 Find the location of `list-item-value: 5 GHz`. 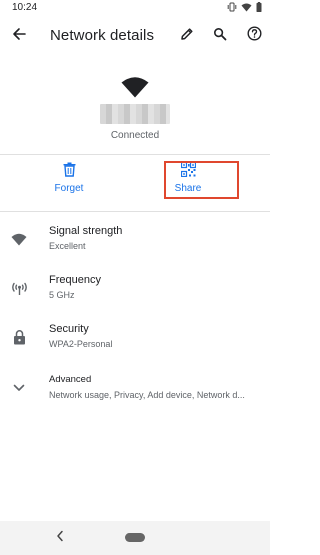

list-item-value: 5 GHz is located at coordinates (62, 295).